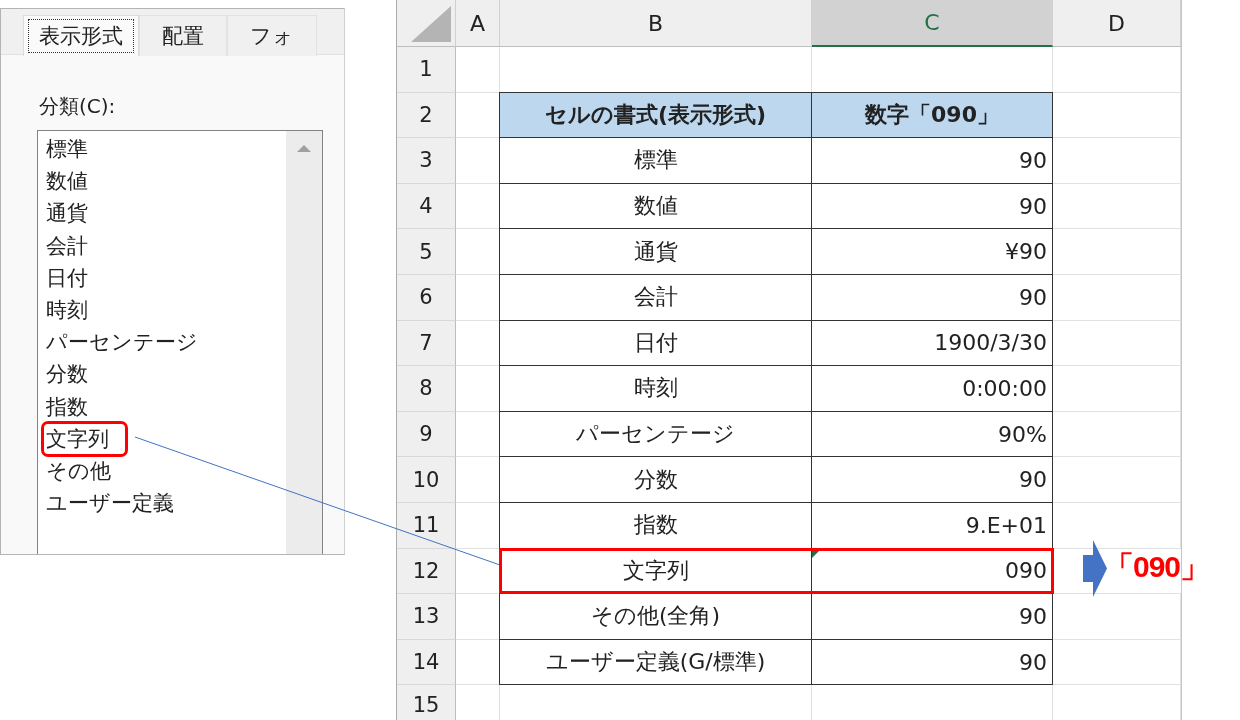  I want to click on callout-text: 「090」, so click(1157, 567).